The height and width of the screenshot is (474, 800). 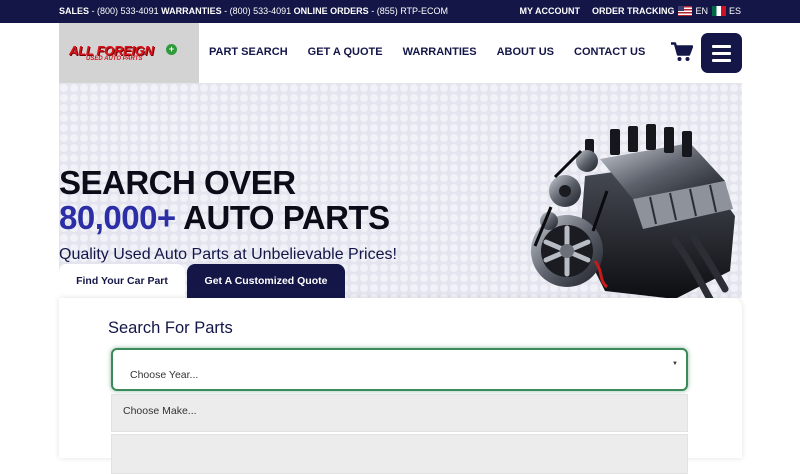 I want to click on mexico-flag-icon, so click(x=718, y=11).